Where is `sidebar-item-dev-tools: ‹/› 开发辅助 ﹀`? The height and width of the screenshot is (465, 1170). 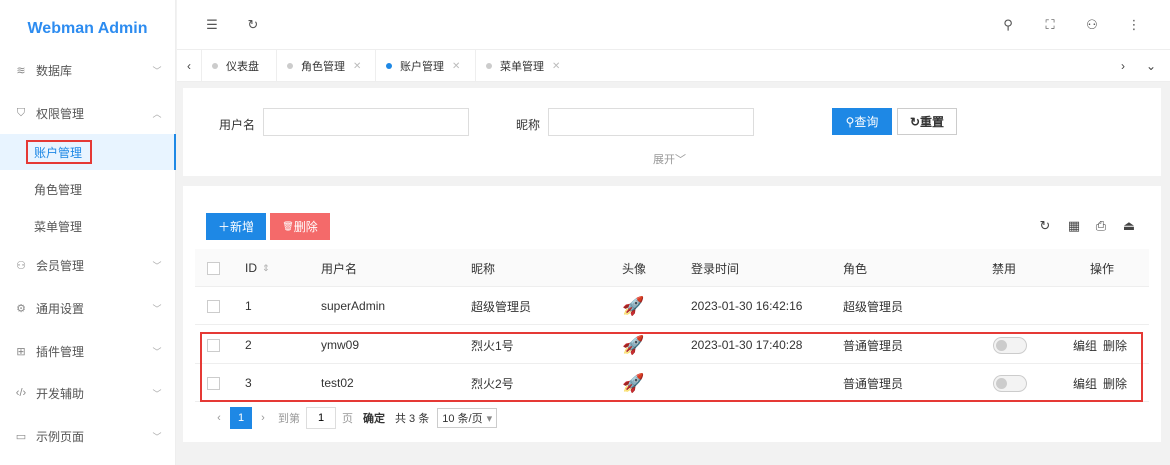
sidebar-item-dev-tools: ‹/› 开发辅助 ﹀ is located at coordinates (88, 393).